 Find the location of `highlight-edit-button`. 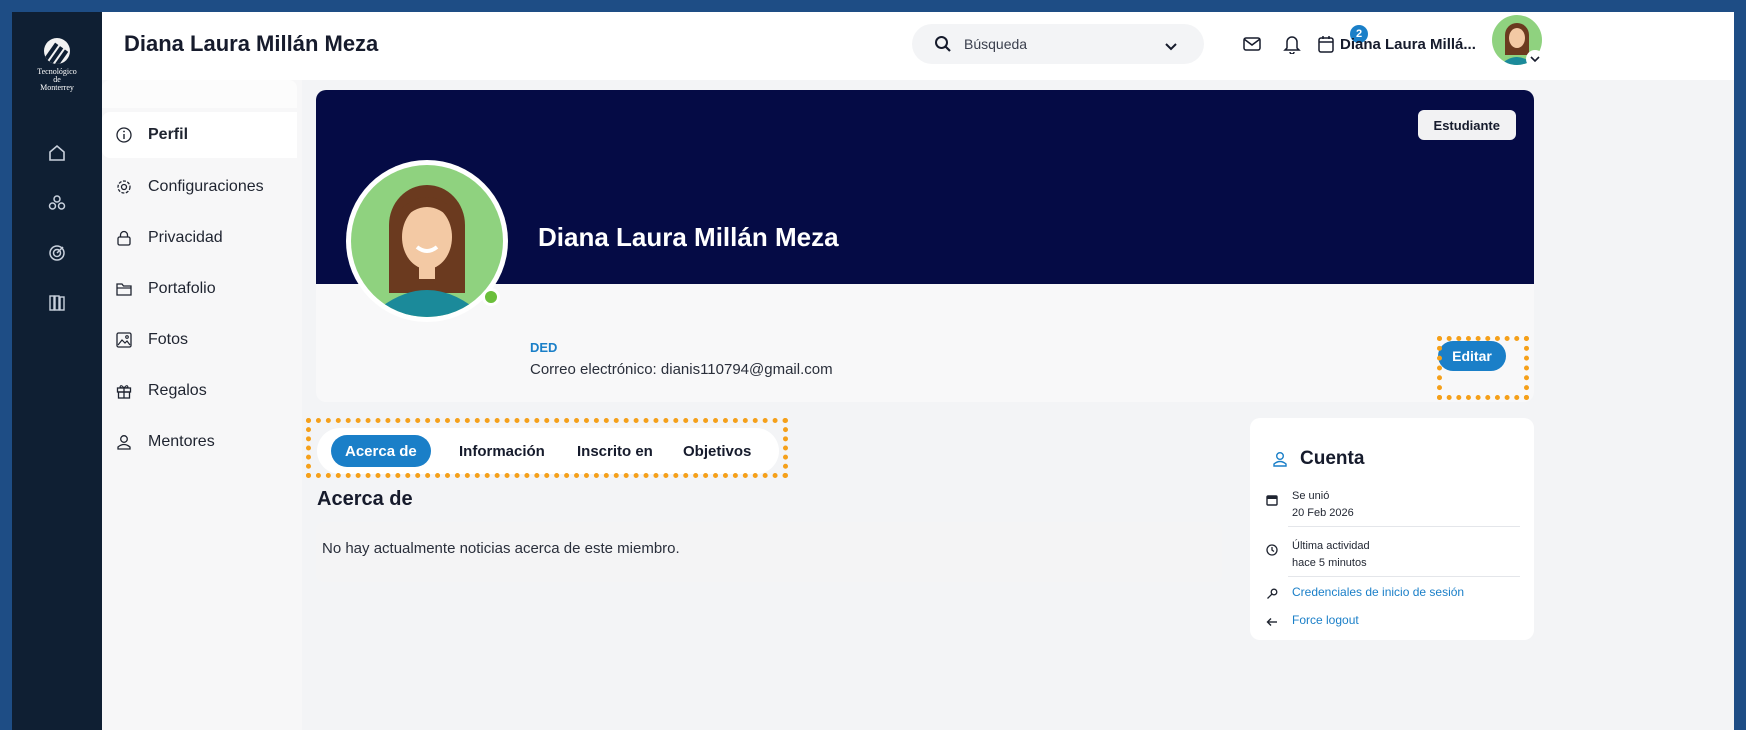

highlight-edit-button is located at coordinates (1483, 368).